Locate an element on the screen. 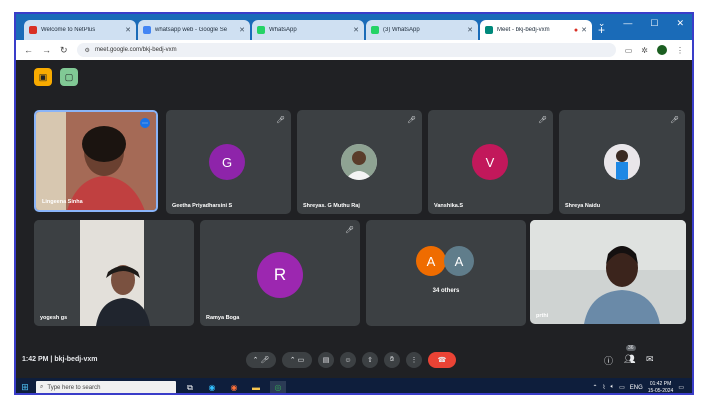 The width and height of the screenshot is (707, 400). emoji-button: ☺ is located at coordinates (348, 360).